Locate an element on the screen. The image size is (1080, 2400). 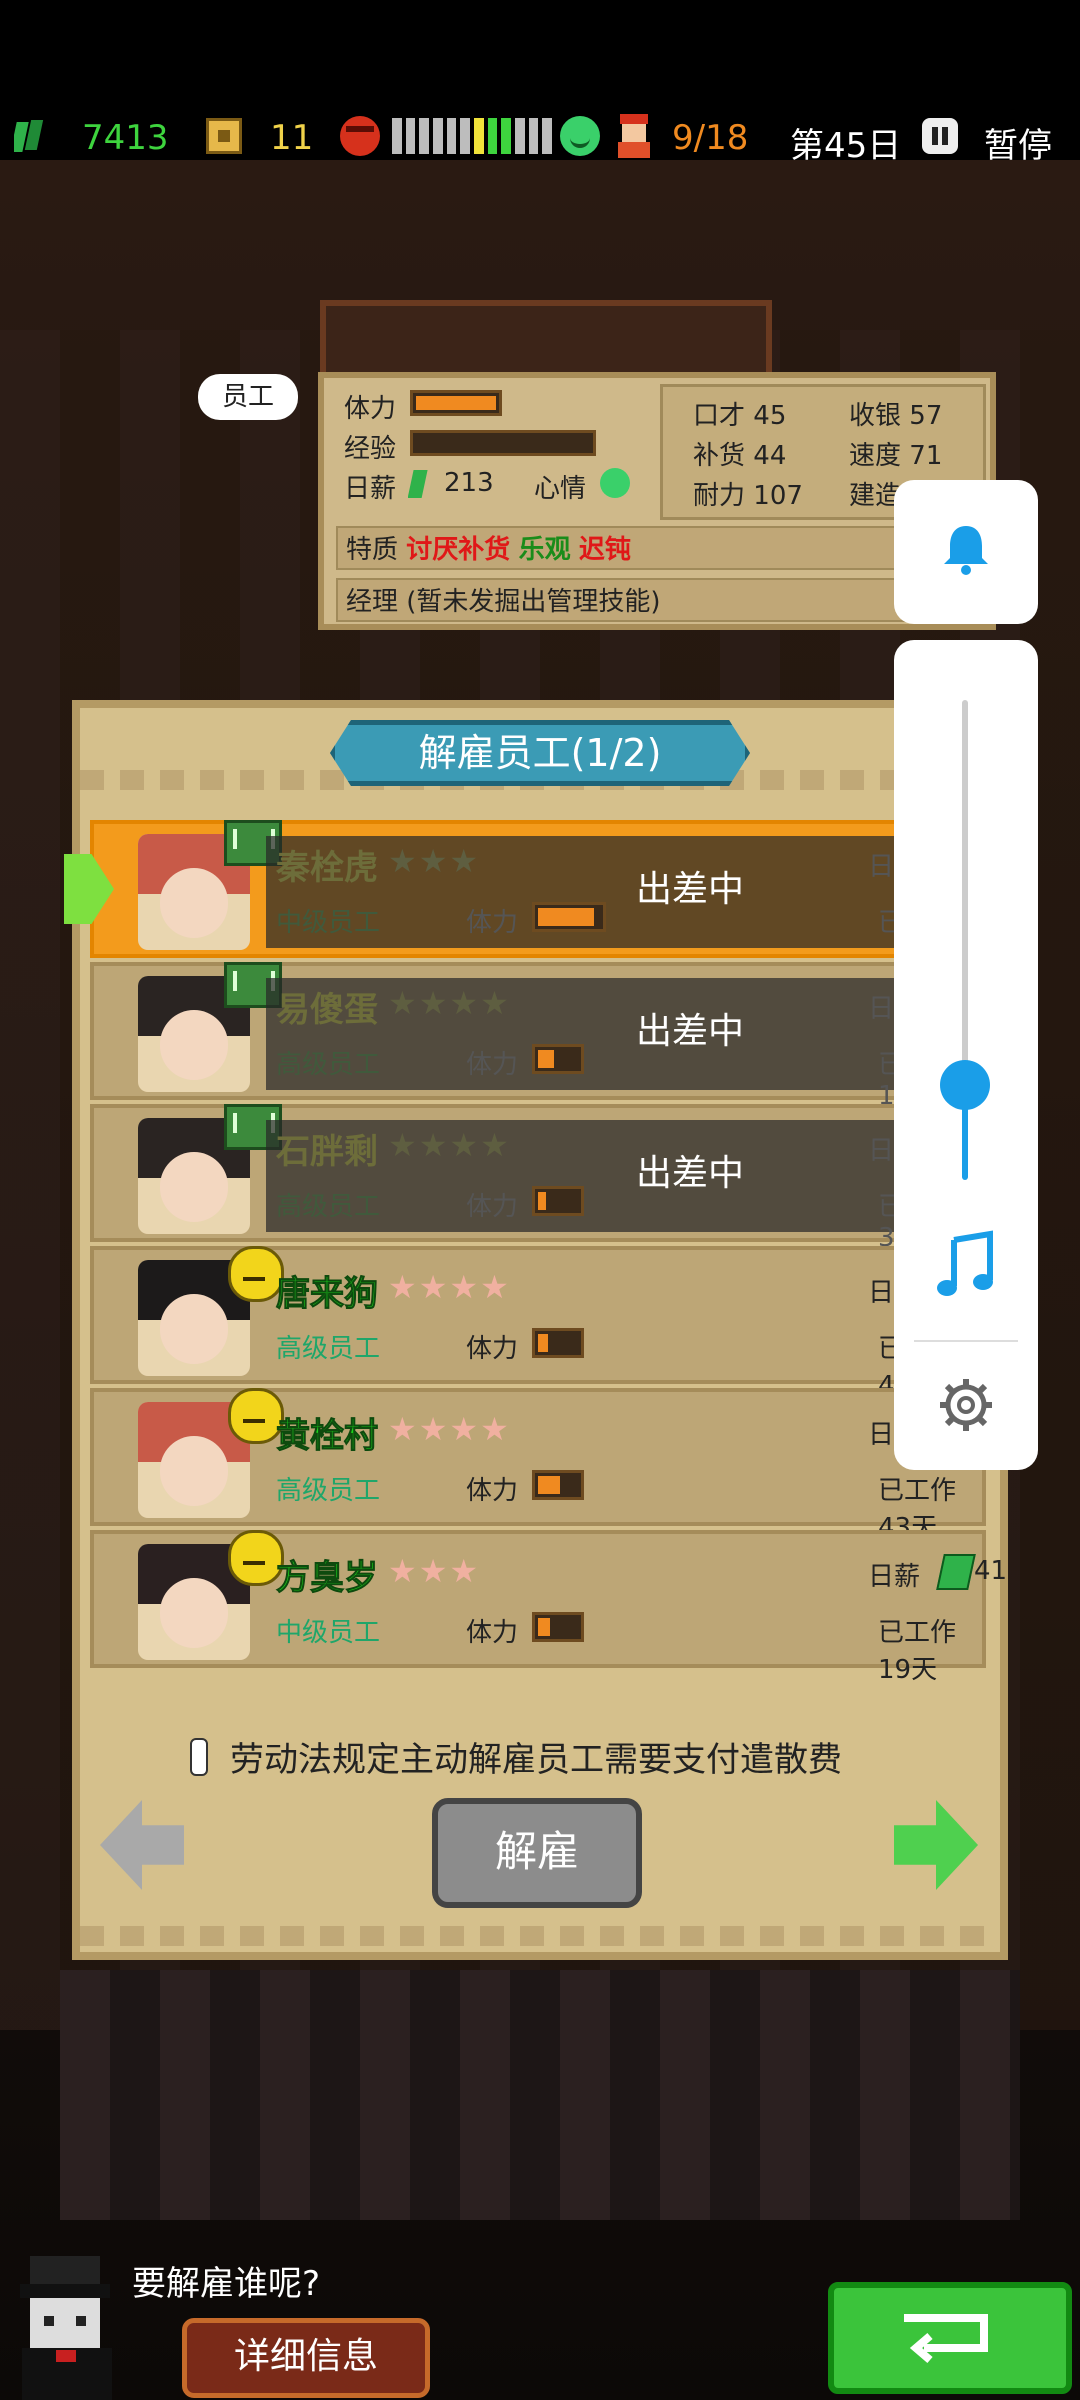
stamina-label: 体力 is located at coordinates (370, 409).